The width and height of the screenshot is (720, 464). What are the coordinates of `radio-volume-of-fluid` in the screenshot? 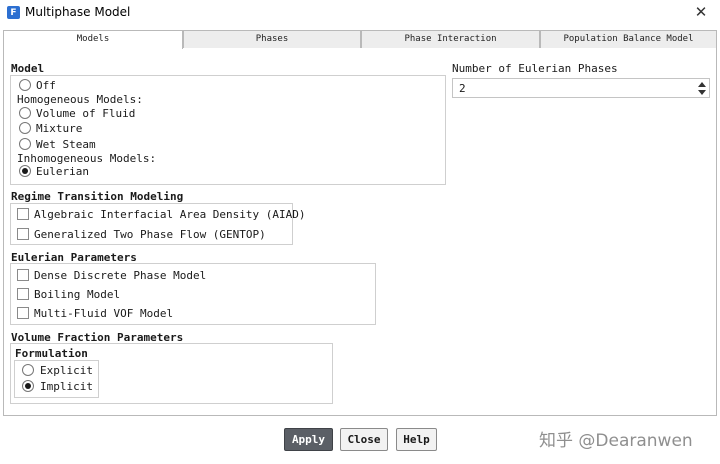 It's located at (25, 113).